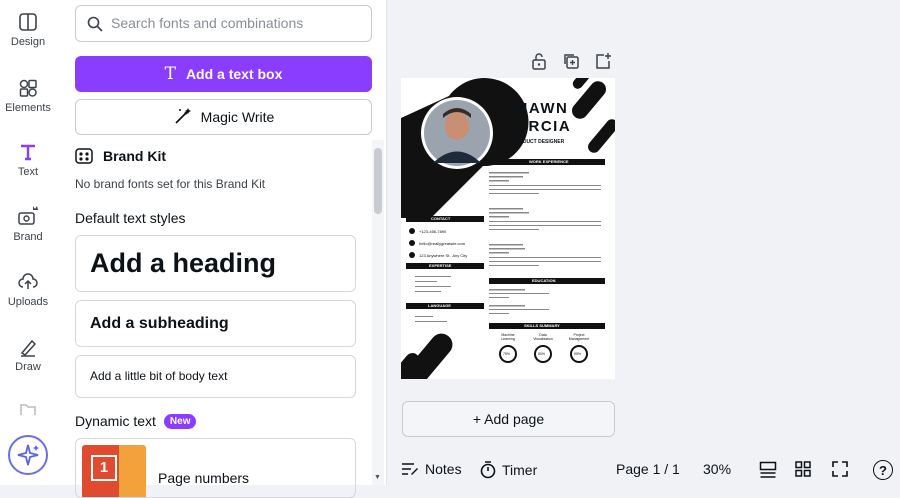 Image resolution: width=900 pixels, height=498 pixels. Describe the element at coordinates (544, 280) in the screenshot. I see `resume-education-title: EDUCATION` at that location.